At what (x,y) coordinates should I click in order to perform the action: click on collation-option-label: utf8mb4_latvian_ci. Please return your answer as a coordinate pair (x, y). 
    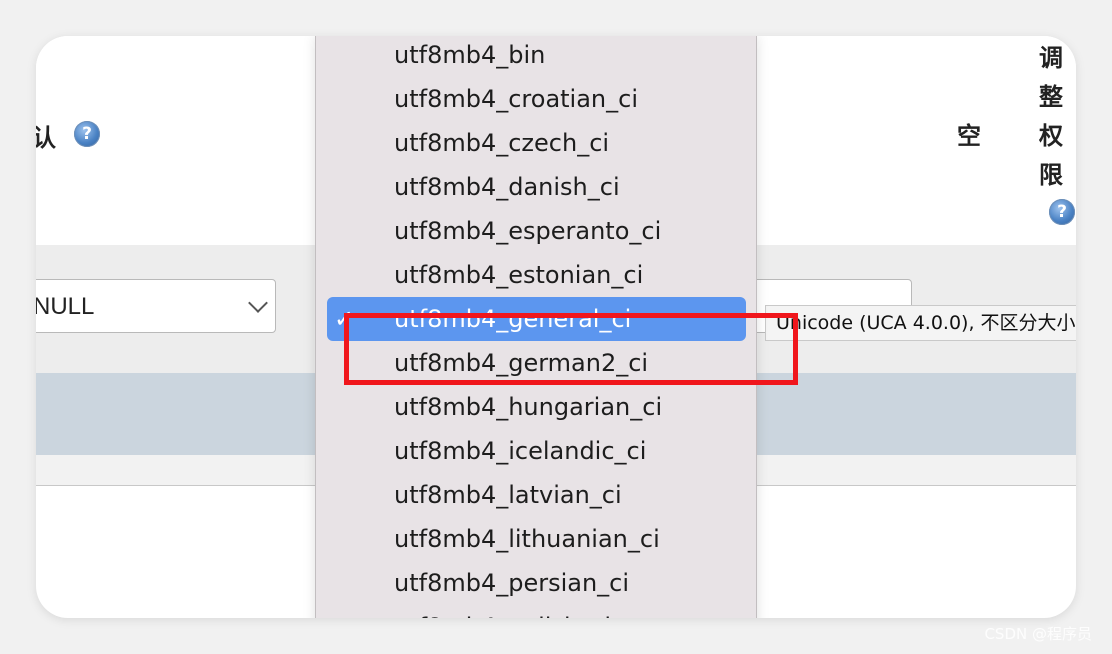
    Looking at the image, I should click on (508, 495).